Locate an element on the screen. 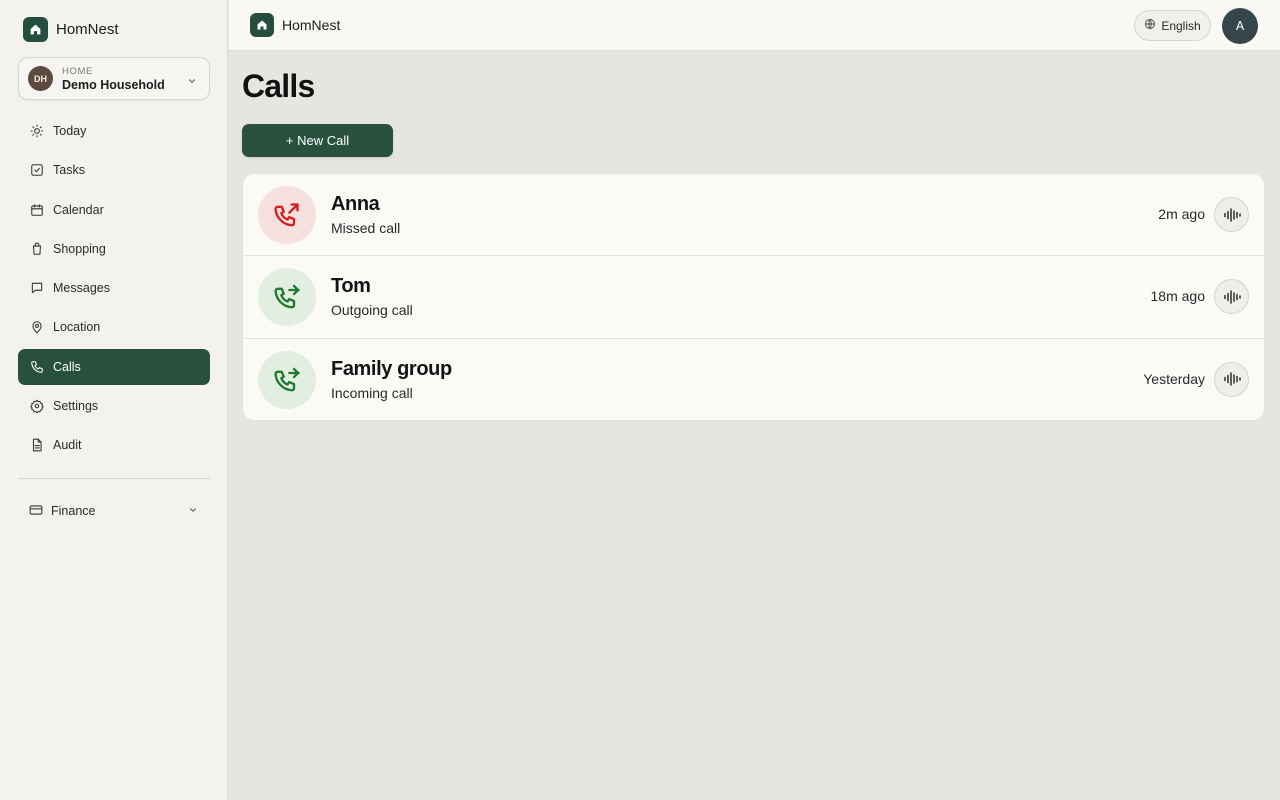 This screenshot has width=1280, height=800. call-row: Family group Incoming call Yesterday is located at coordinates (753, 379).